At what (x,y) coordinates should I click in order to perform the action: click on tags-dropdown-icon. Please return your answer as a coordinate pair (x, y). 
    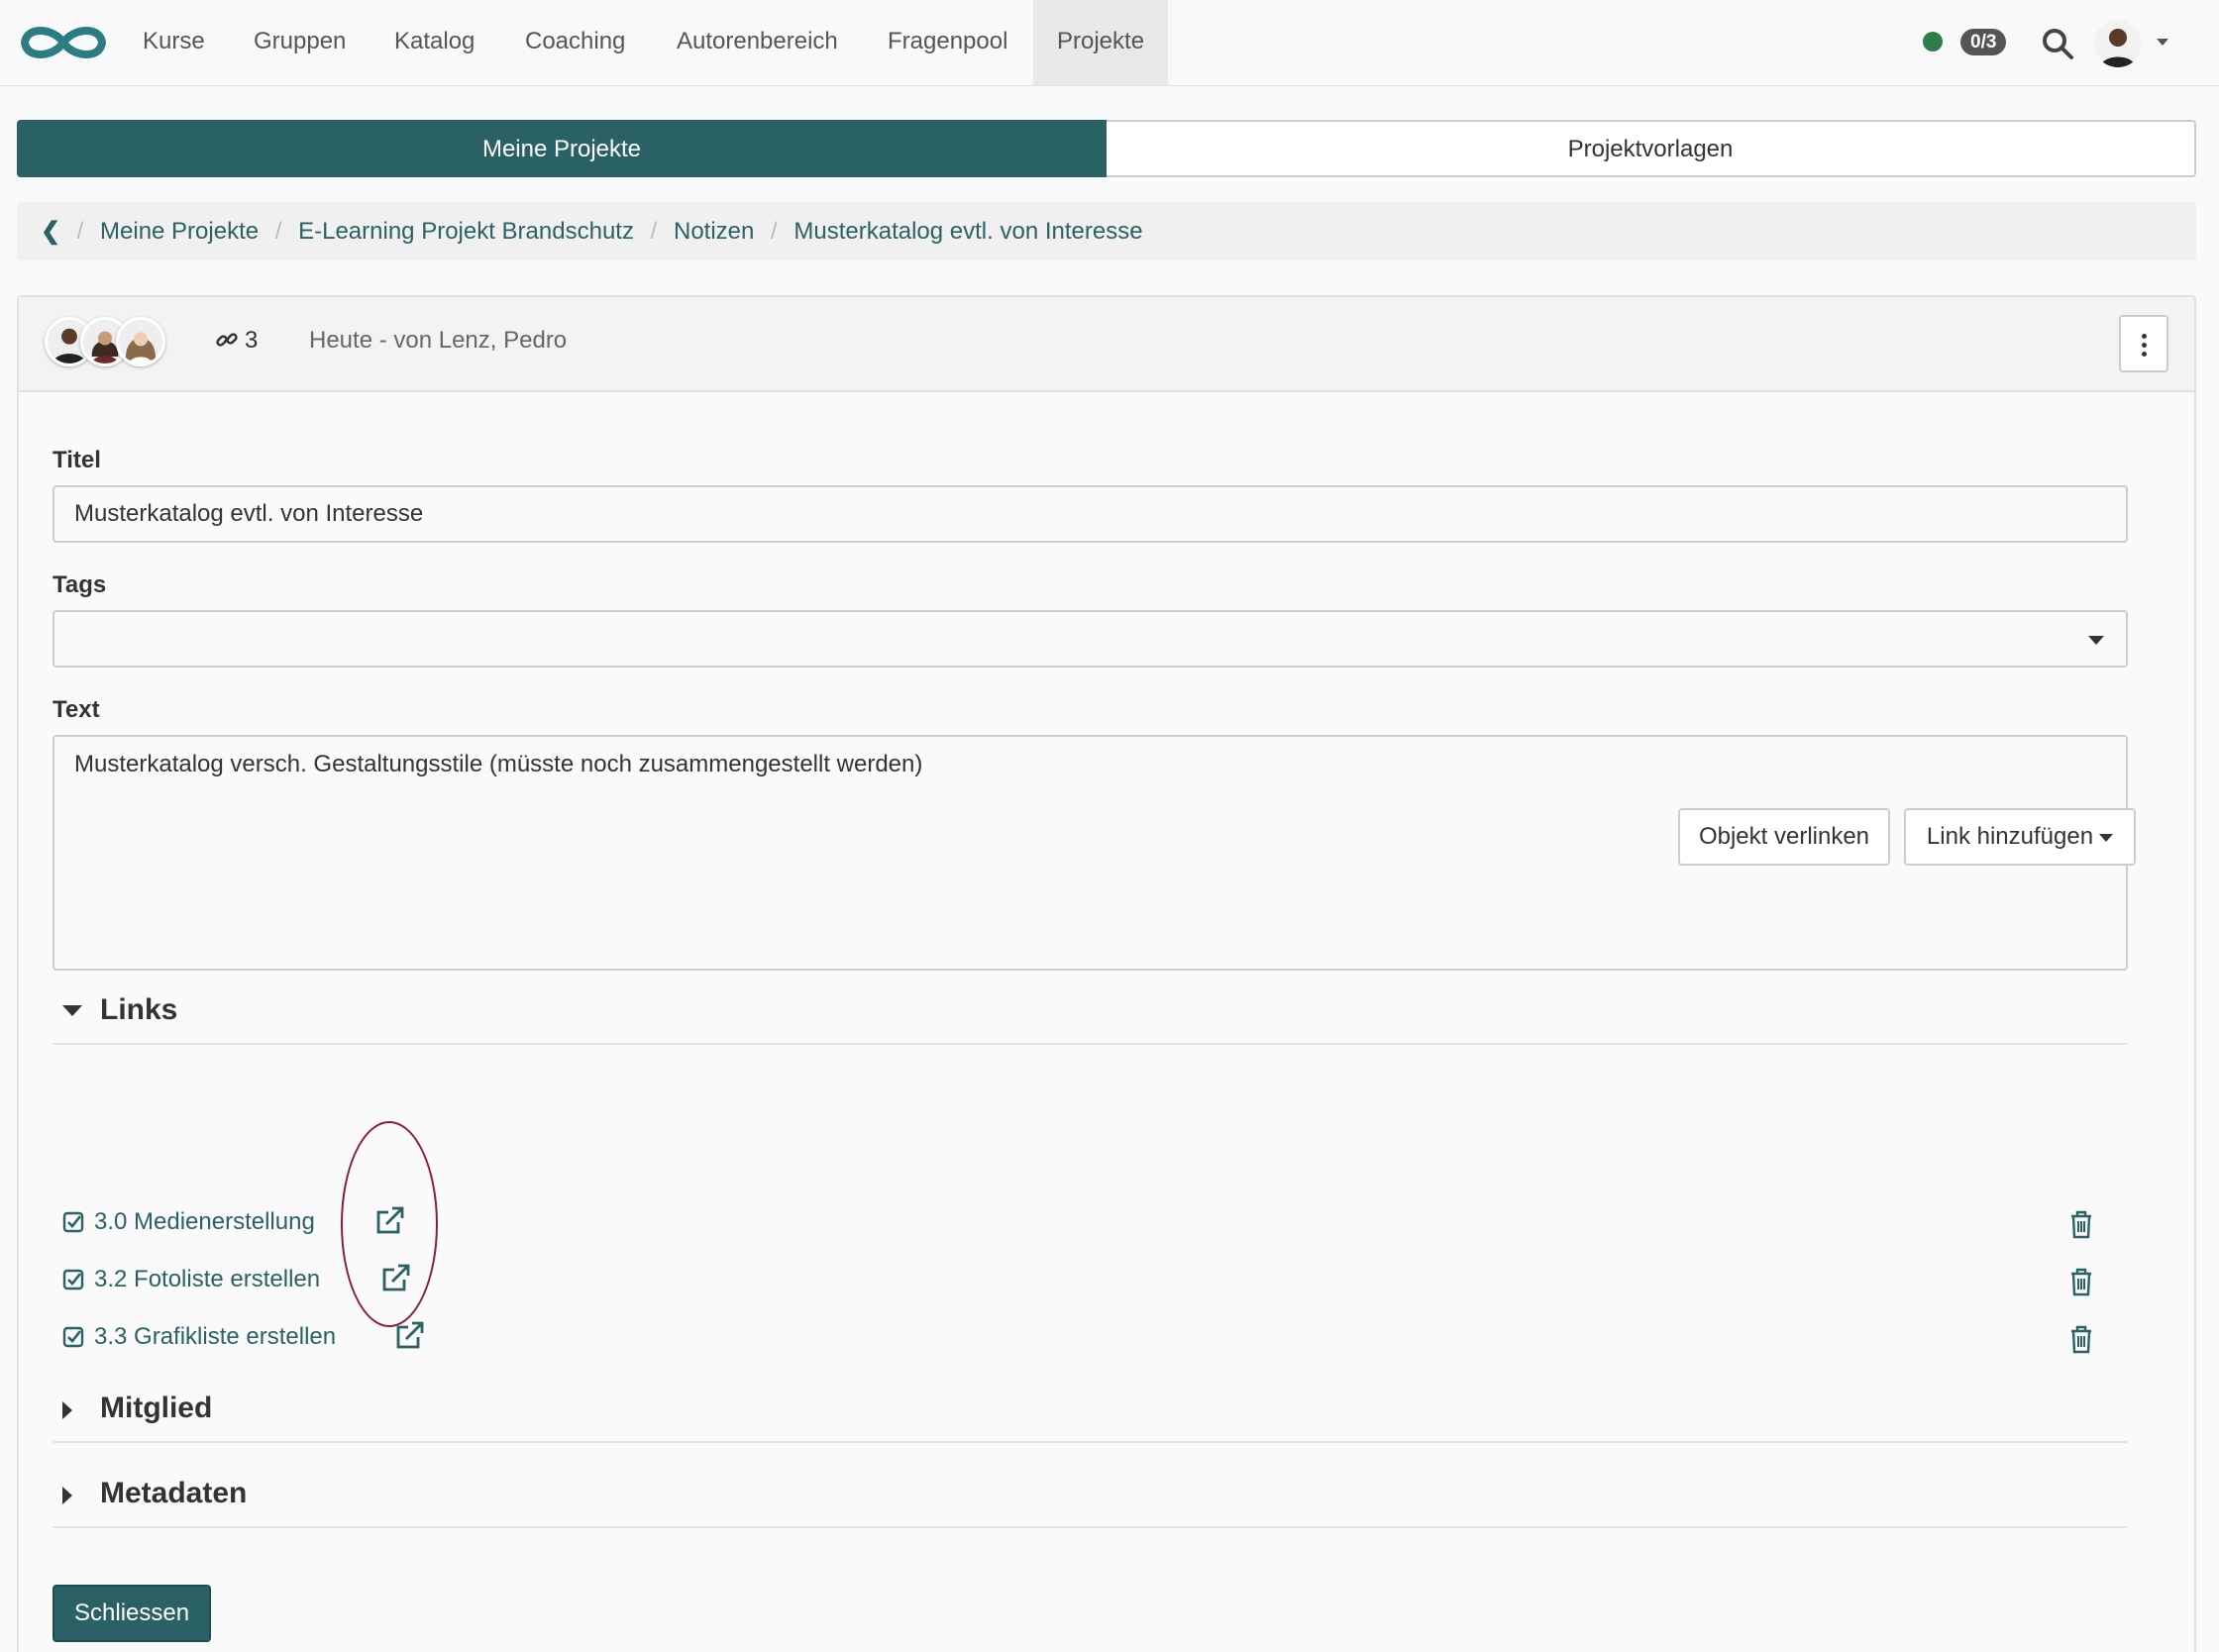
    Looking at the image, I should click on (2096, 640).